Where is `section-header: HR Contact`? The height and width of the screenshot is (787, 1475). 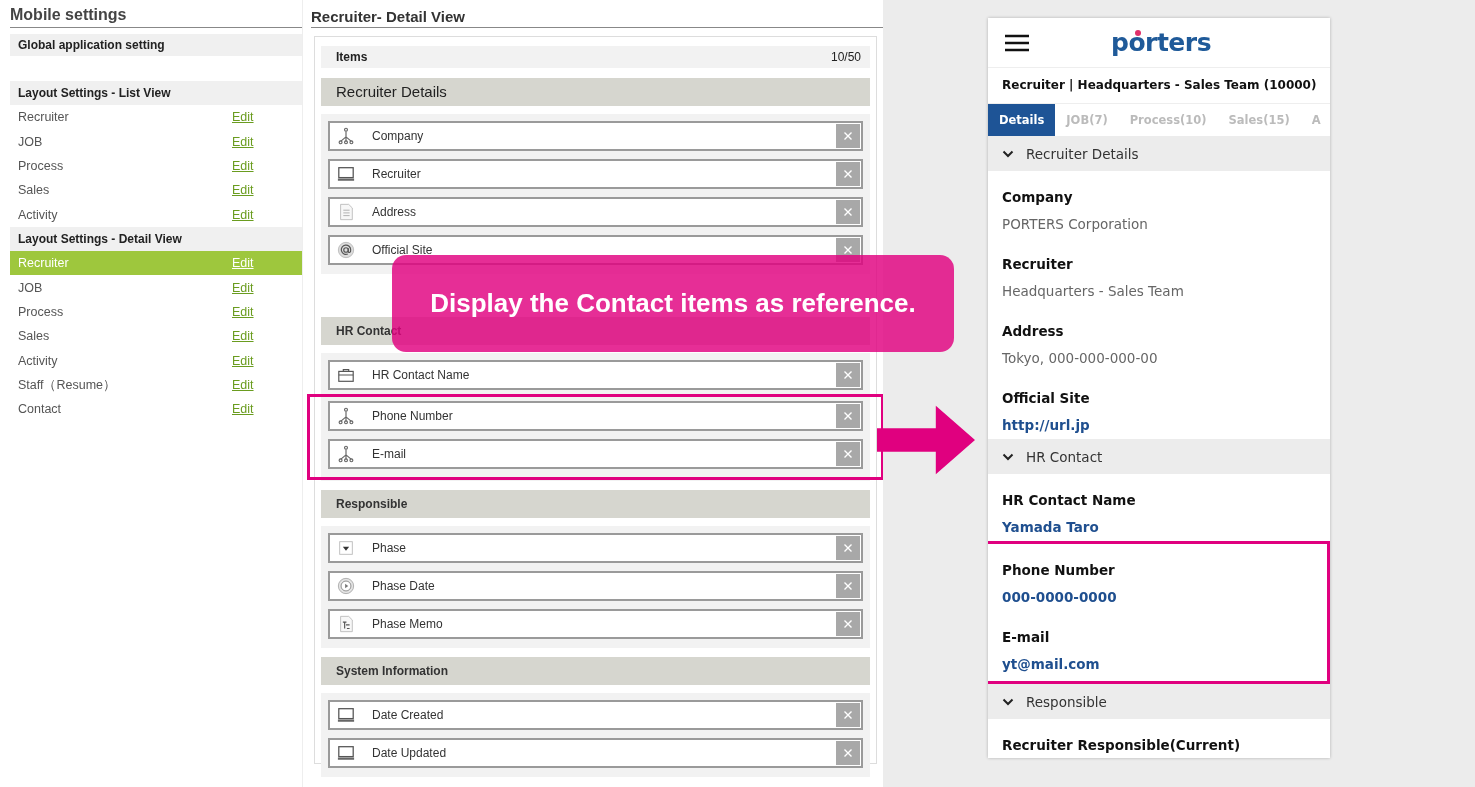
section-header: HR Contact is located at coordinates (1159, 456).